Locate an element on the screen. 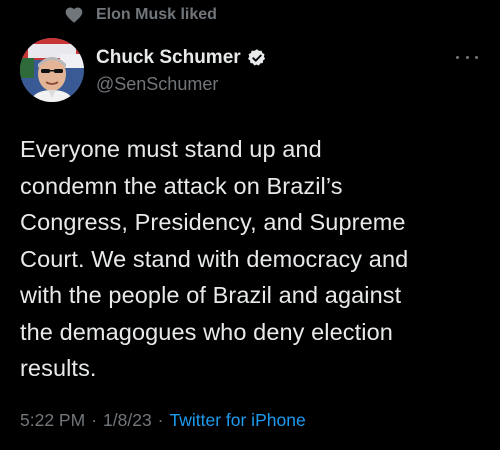 This screenshot has height=450, width=500. author-name: Chuck Schumer is located at coordinates (168, 58).